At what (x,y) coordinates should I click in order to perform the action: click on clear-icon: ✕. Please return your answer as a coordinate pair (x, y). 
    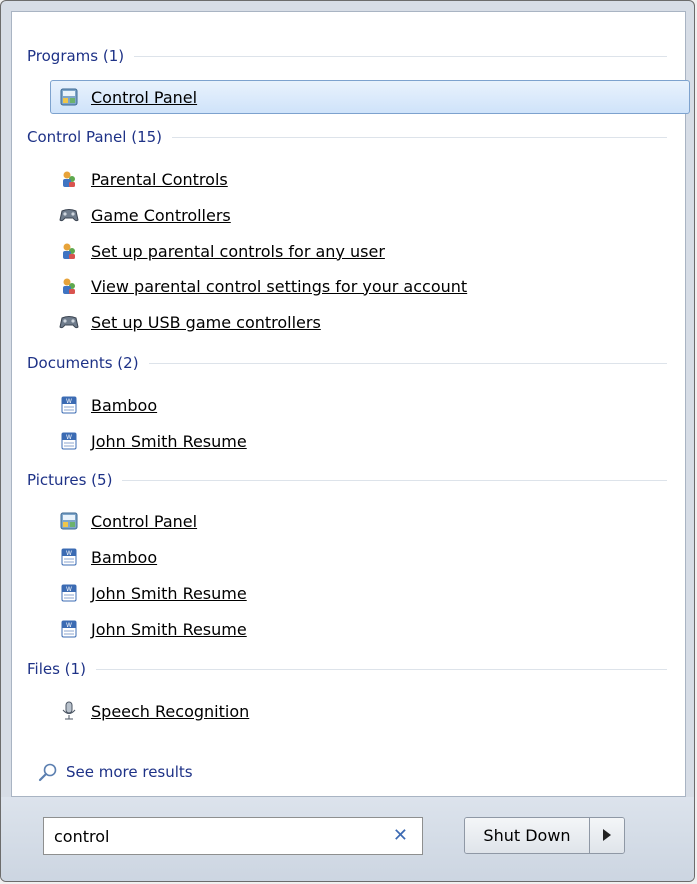
    Looking at the image, I should click on (400, 836).